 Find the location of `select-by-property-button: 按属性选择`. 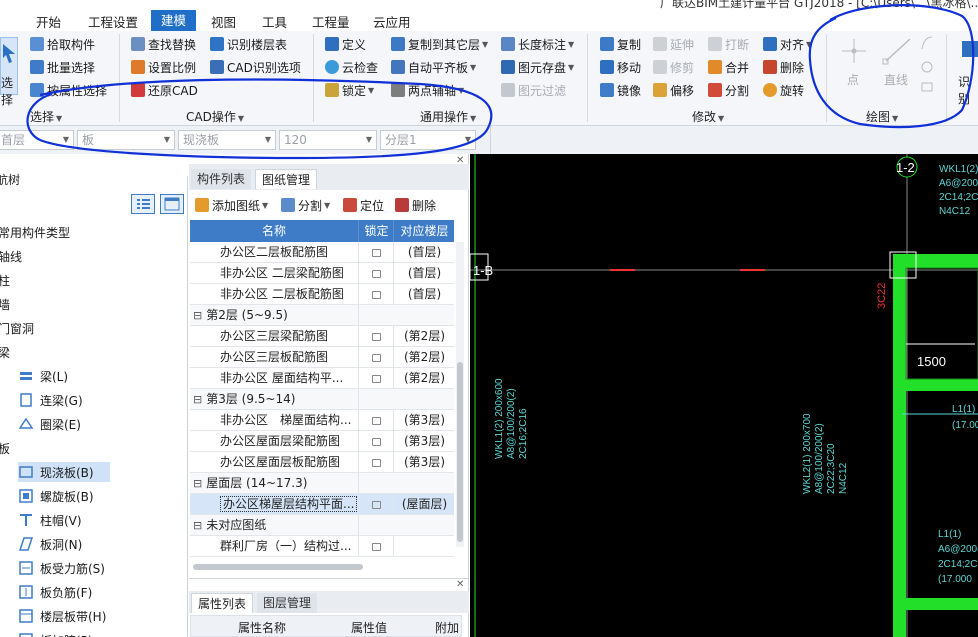

select-by-property-button: 按属性选择 is located at coordinates (68, 90).